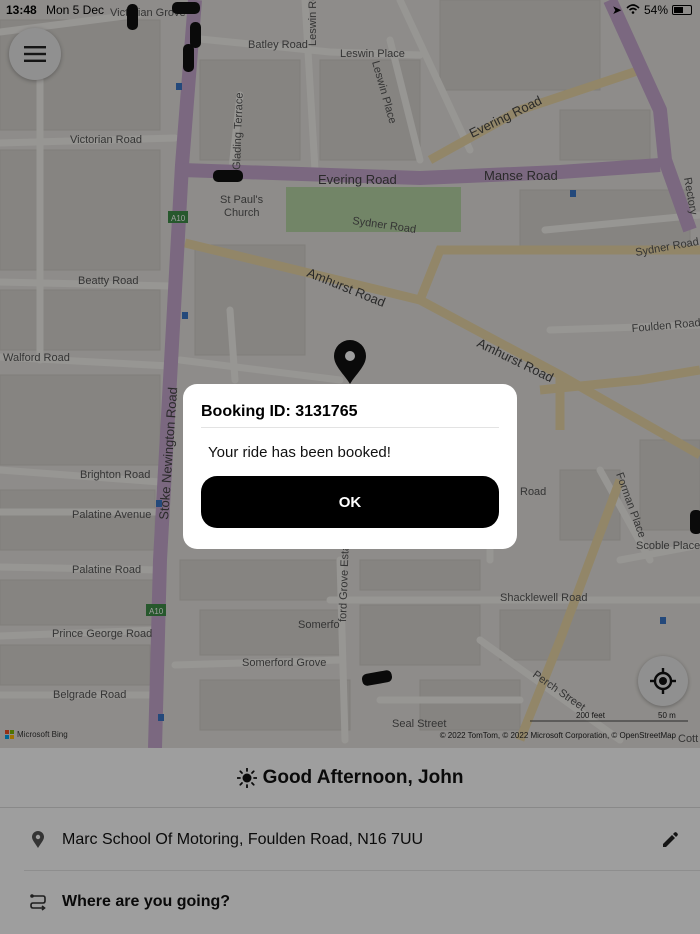  What do you see at coordinates (350, 502) in the screenshot?
I see `ok-button: OK` at bounding box center [350, 502].